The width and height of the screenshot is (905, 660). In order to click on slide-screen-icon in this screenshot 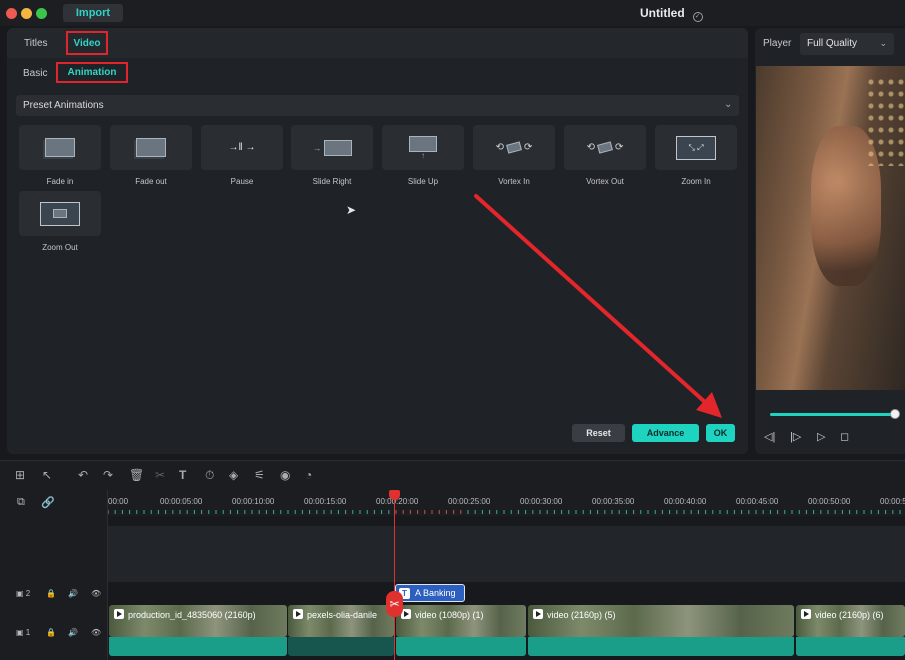, I will do `click(337, 147)`.